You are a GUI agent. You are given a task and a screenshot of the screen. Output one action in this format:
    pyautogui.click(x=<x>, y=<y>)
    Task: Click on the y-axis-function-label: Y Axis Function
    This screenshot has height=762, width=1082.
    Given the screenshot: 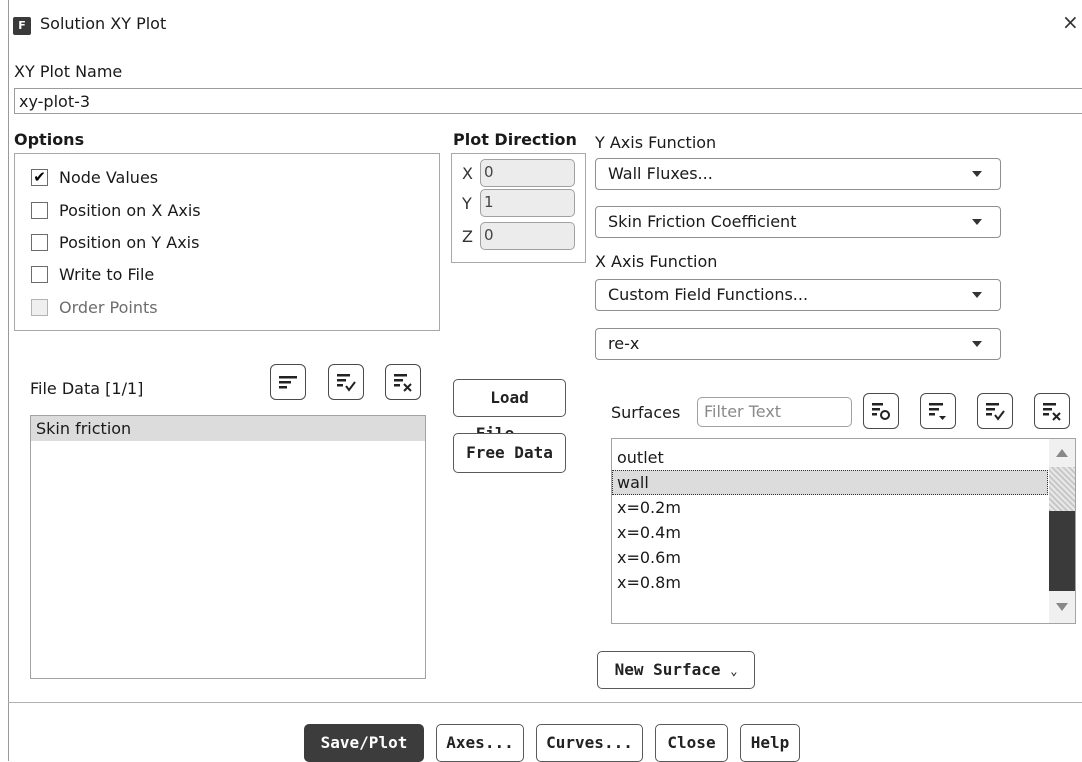 What is the action you would take?
    pyautogui.click(x=656, y=142)
    